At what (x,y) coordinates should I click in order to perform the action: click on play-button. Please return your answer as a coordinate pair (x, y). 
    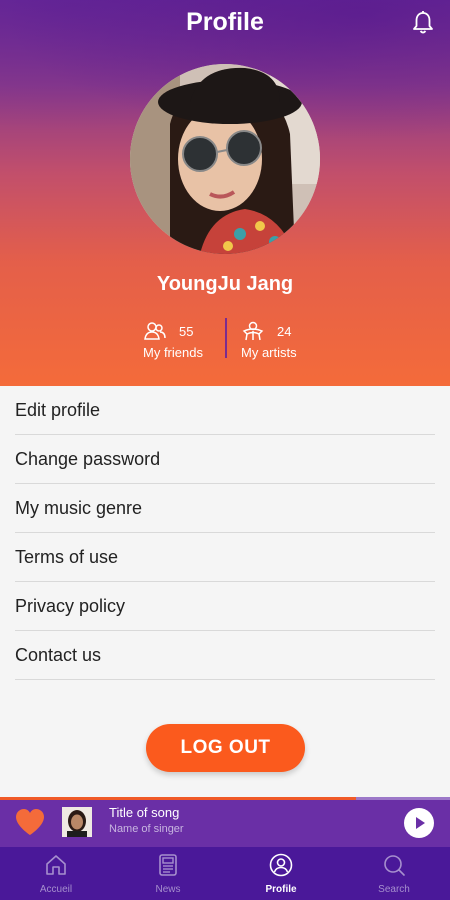
    Looking at the image, I should click on (419, 823).